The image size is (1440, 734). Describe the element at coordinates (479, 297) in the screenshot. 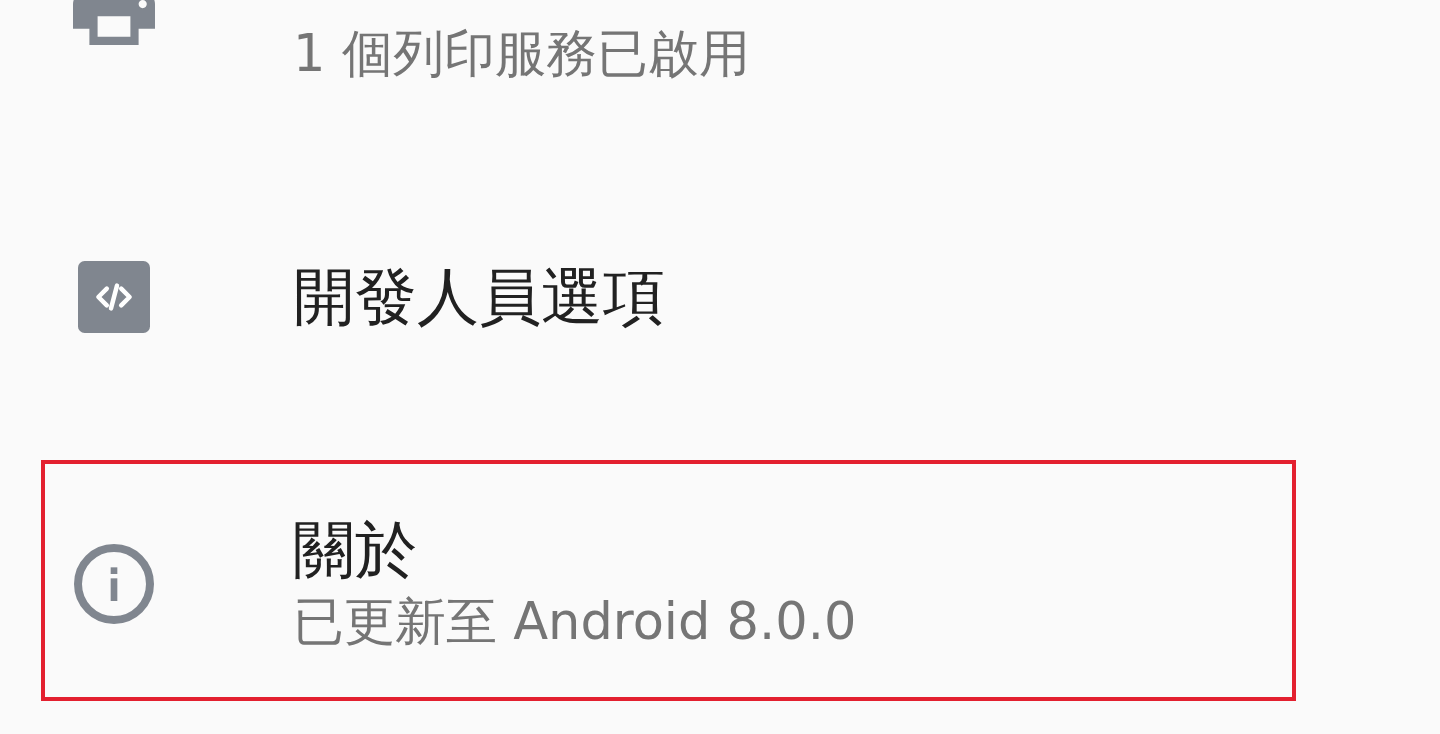

I see `item-title: 開發人員選項` at that location.